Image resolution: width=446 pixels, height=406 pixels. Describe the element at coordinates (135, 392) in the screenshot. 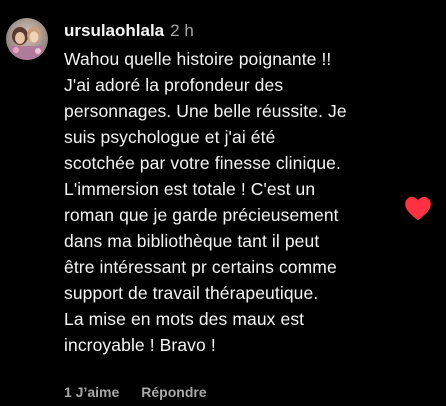

I see `comment-actions: 1 J’aime Répondre` at that location.